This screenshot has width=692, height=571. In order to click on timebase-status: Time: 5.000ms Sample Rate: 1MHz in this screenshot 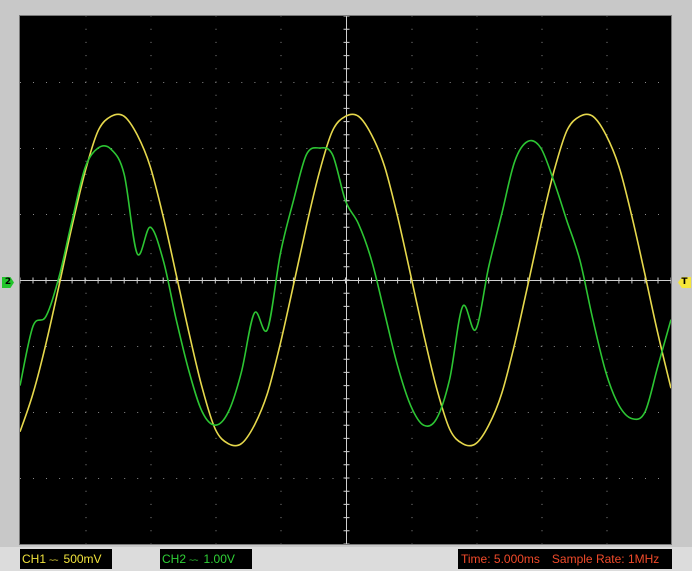, I will do `click(565, 559)`.